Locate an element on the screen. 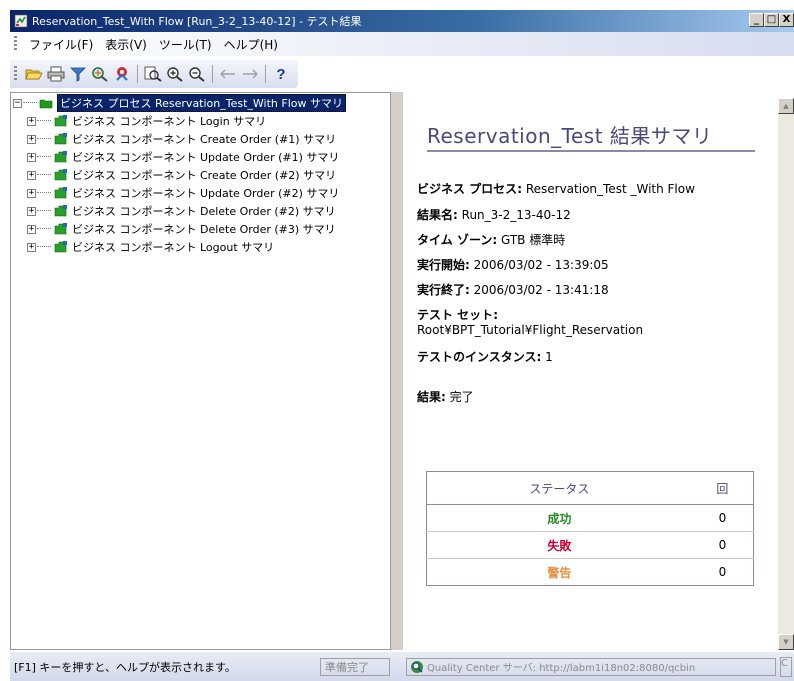  close-button: X is located at coordinates (786, 20).